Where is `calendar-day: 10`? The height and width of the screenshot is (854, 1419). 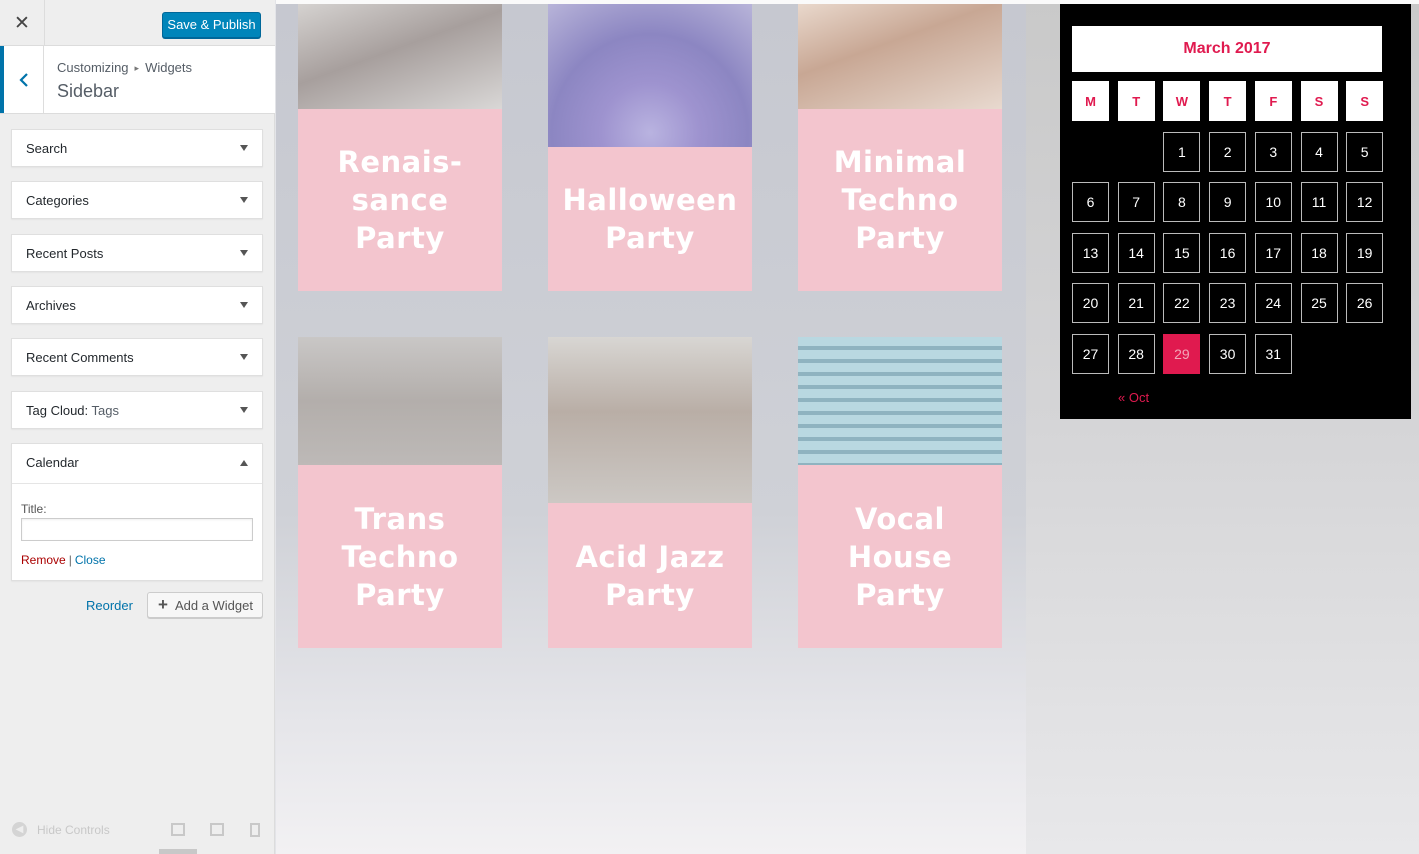
calendar-day: 10 is located at coordinates (1273, 202).